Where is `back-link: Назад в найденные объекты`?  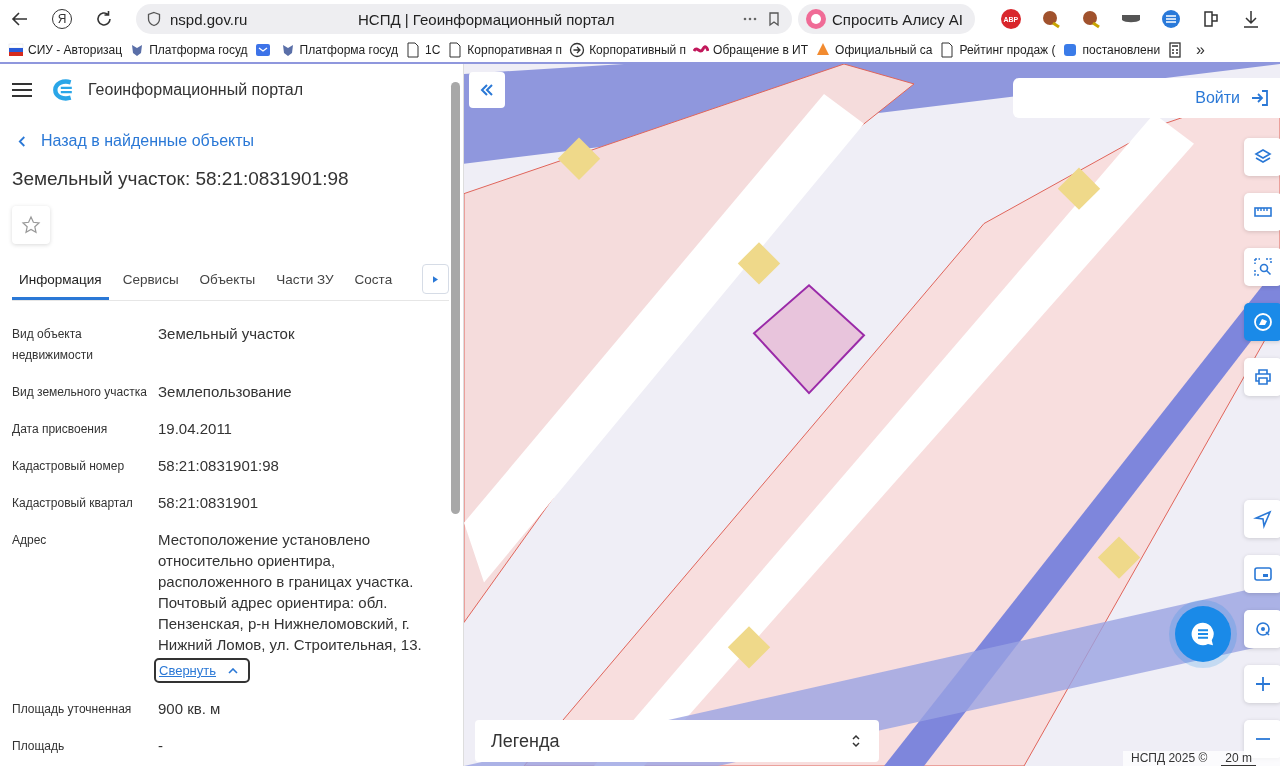
back-link: Назад в найденные объекты is located at coordinates (225, 141).